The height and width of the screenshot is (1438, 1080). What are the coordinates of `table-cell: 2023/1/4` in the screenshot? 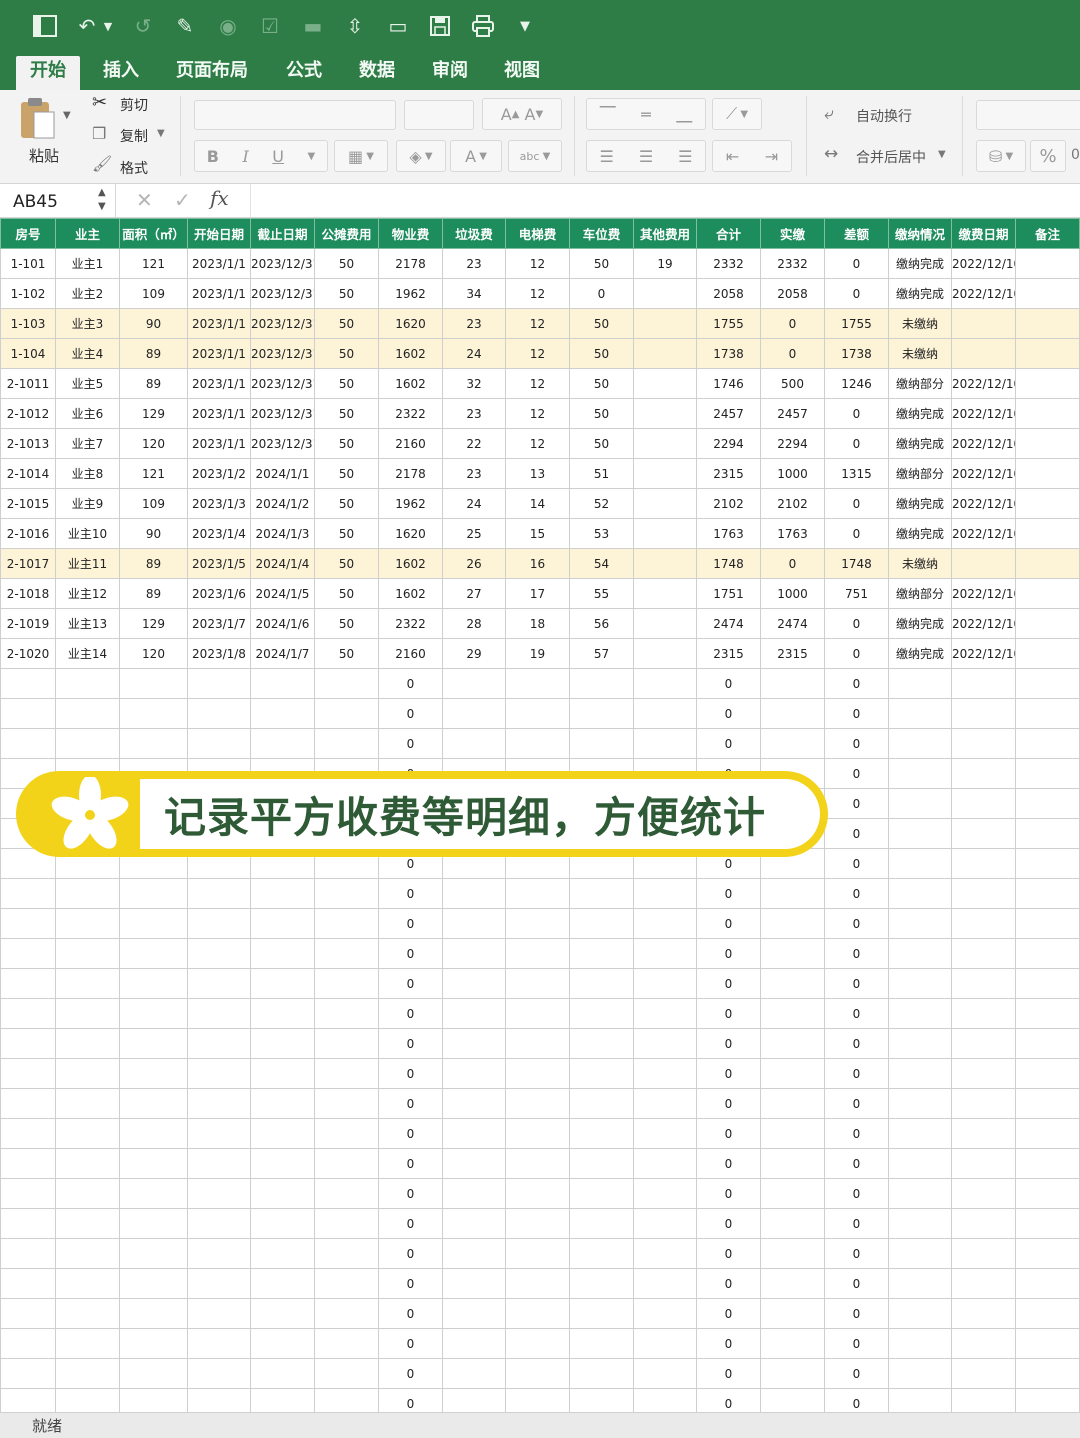 It's located at (219, 533).